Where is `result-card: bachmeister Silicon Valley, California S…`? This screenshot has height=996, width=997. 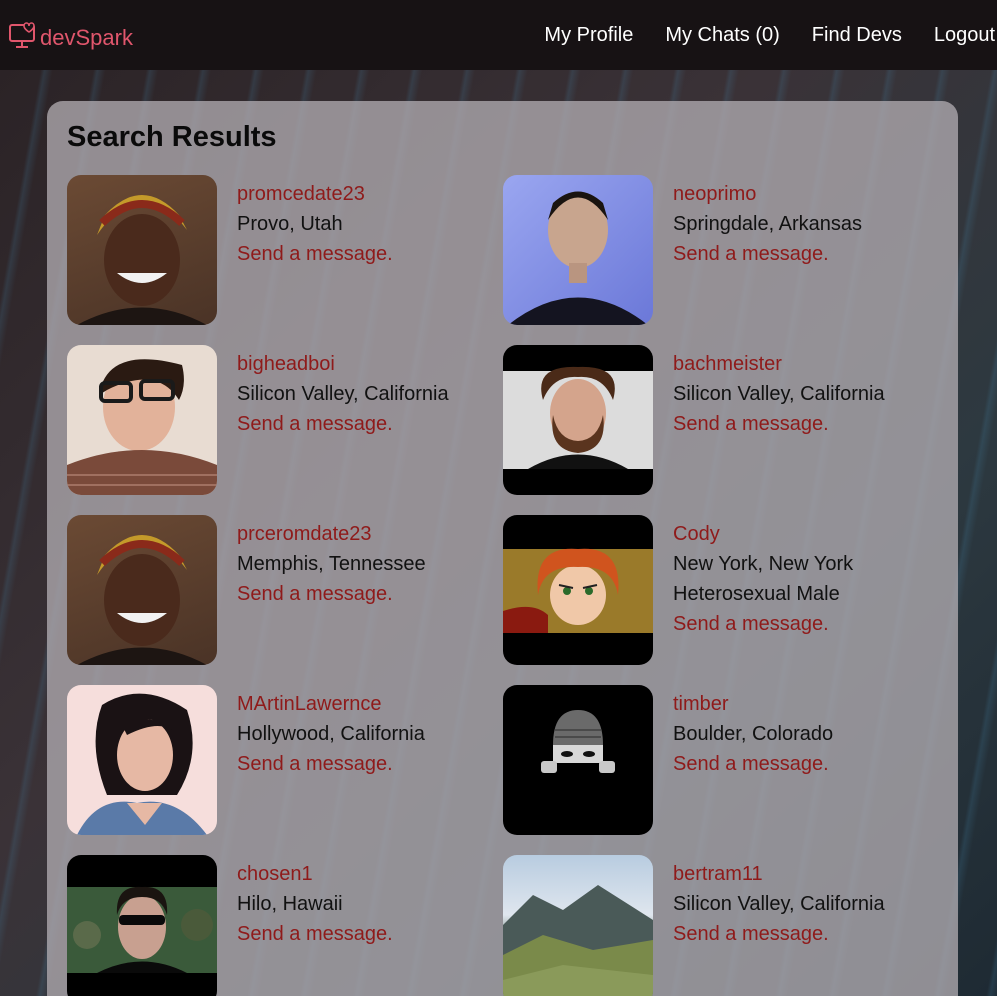
result-card: bachmeister Silicon Valley, California S… is located at coordinates (718, 420).